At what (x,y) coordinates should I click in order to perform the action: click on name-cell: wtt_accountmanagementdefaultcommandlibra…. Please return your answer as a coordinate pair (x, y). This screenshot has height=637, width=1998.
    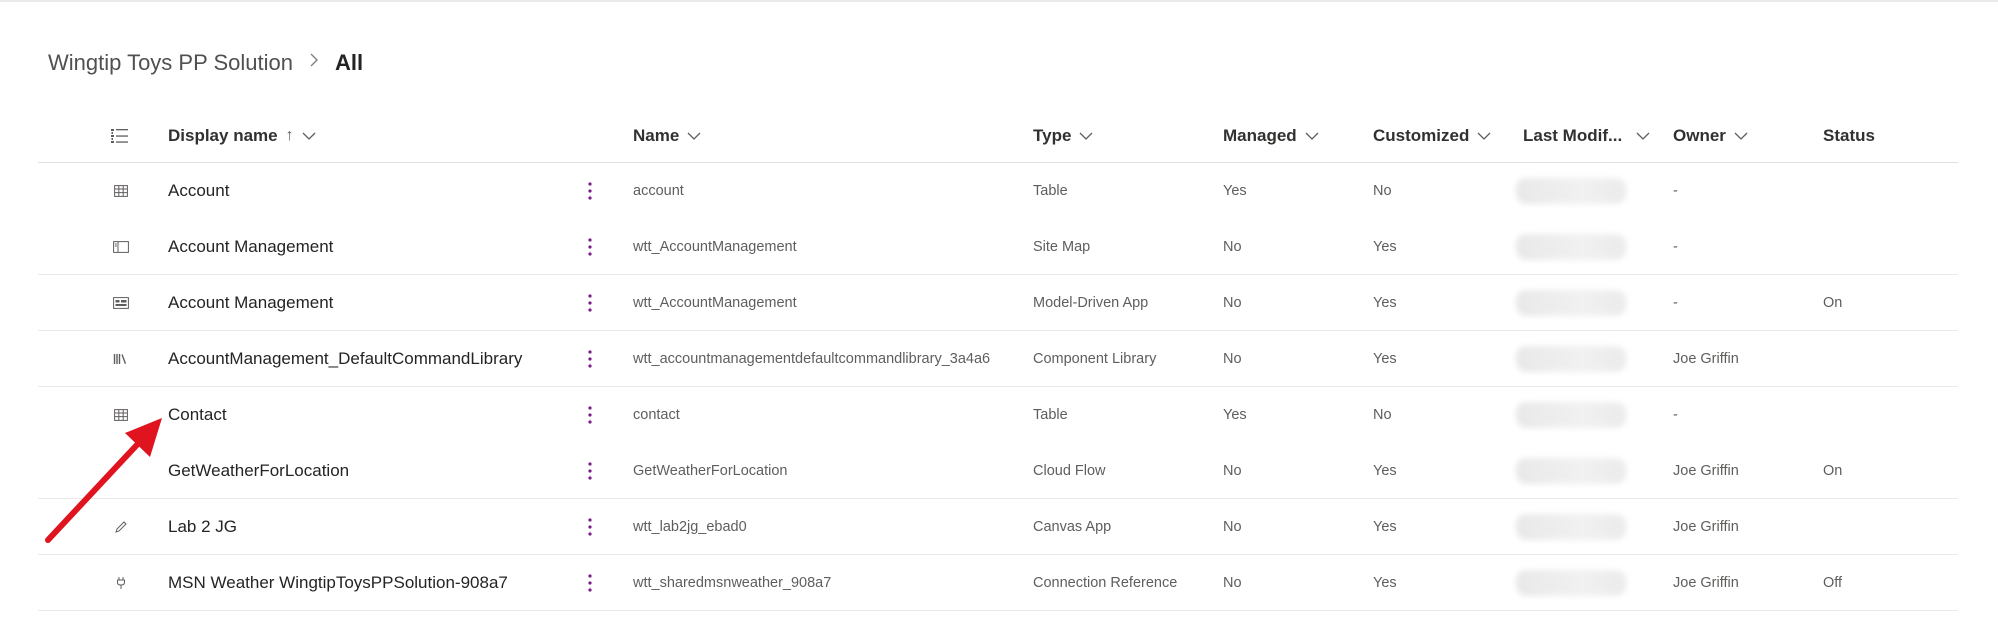
    Looking at the image, I should click on (812, 358).